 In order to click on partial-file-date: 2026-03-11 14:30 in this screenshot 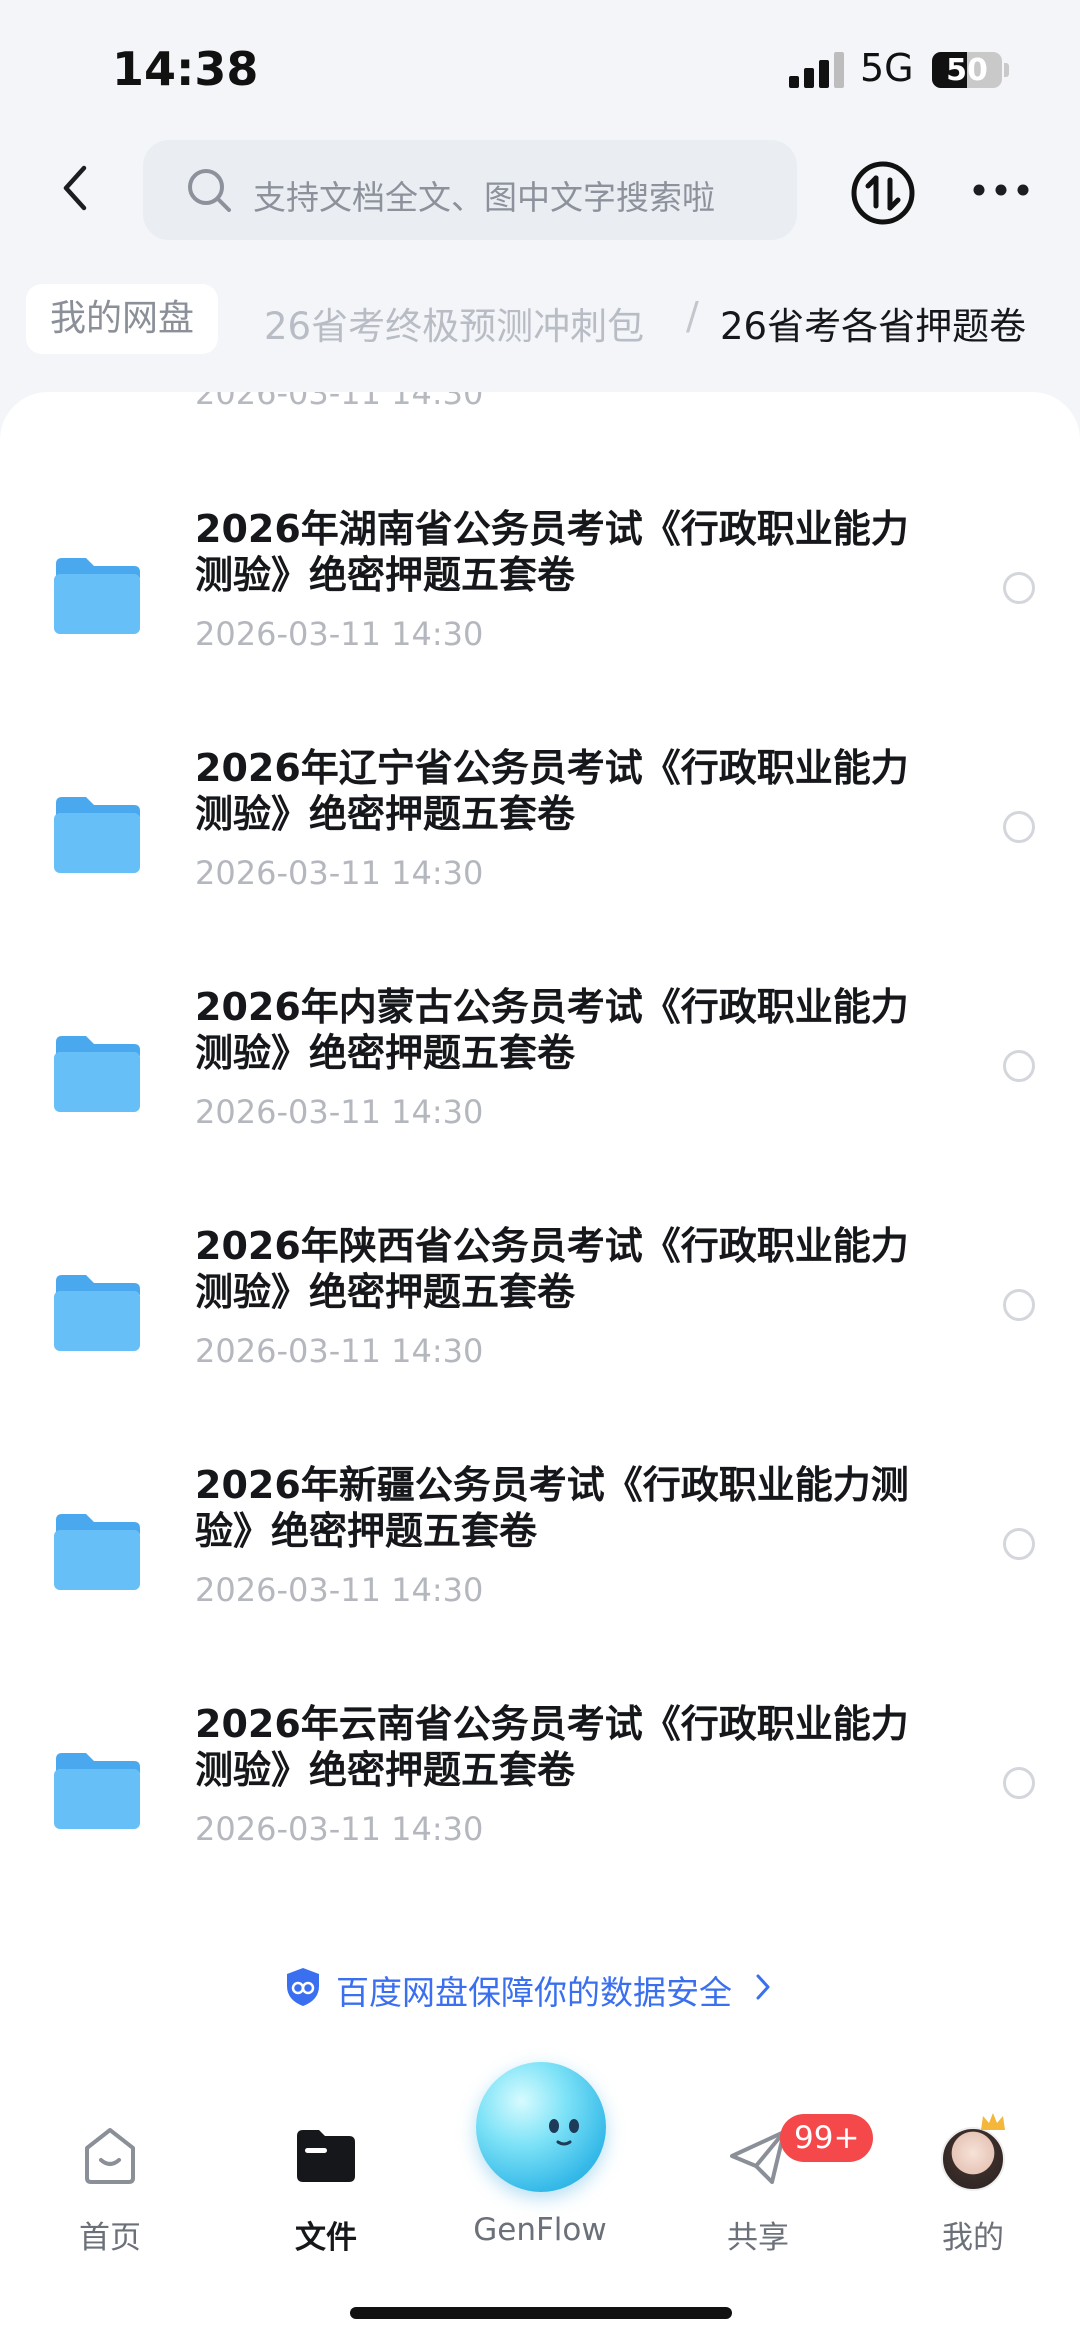, I will do `click(339, 402)`.